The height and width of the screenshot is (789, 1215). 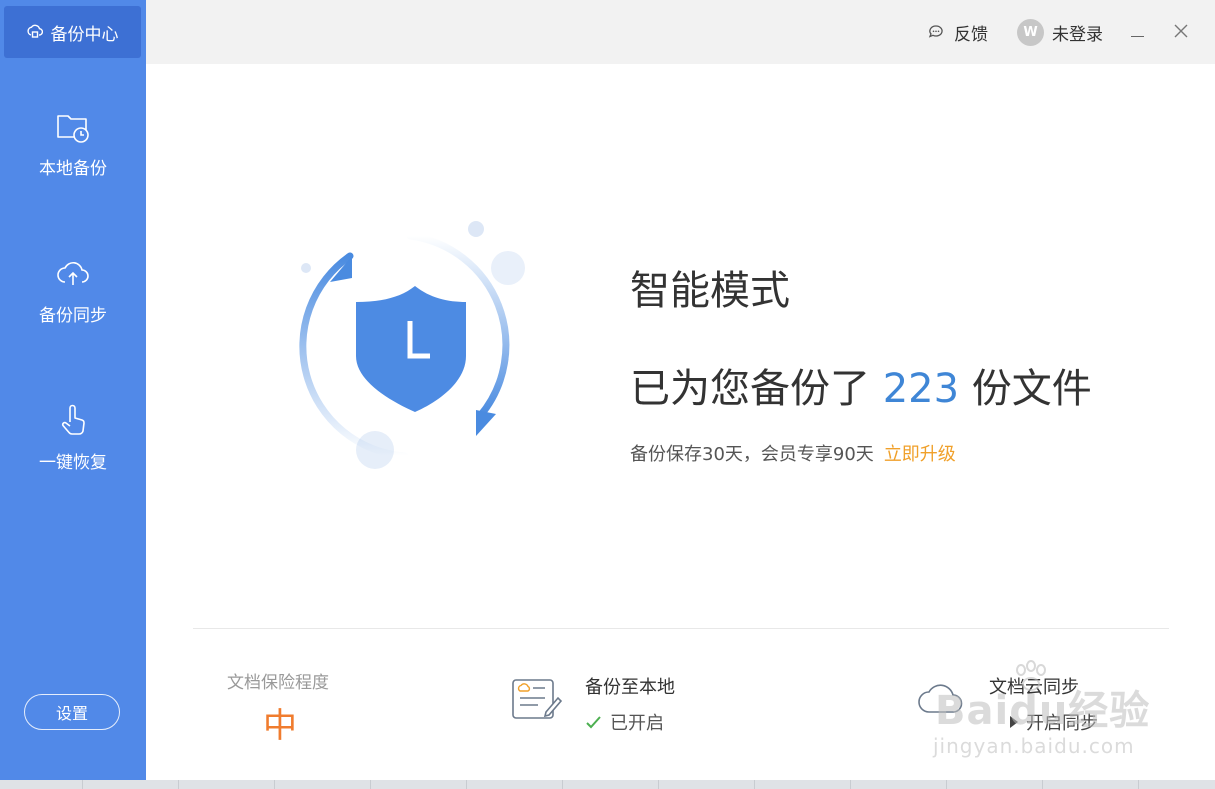 What do you see at coordinates (73, 437) in the screenshot?
I see `sidebar-item-one-click-restore: 一键恢复` at bounding box center [73, 437].